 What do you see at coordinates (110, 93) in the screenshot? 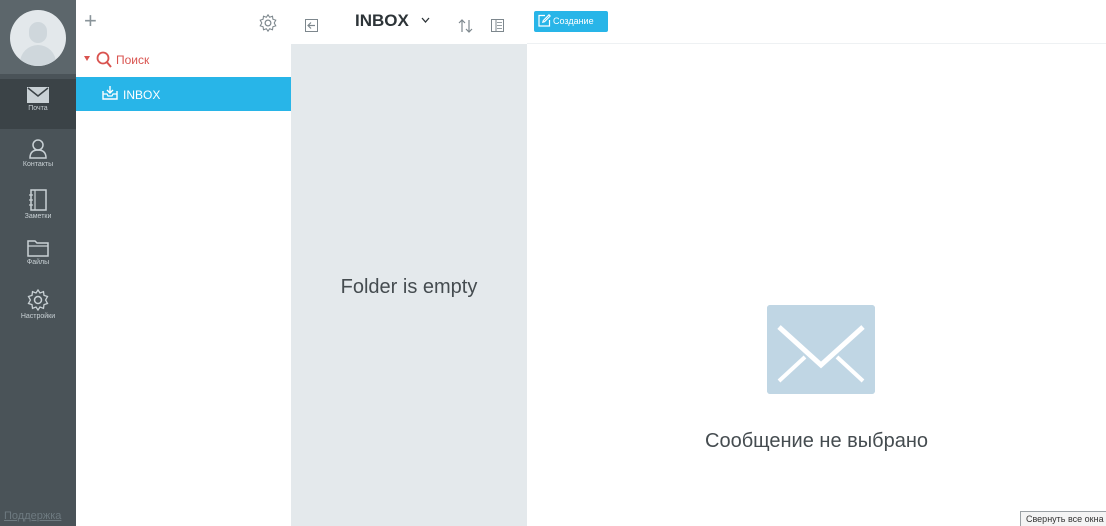
I see `inbox-icon` at bounding box center [110, 93].